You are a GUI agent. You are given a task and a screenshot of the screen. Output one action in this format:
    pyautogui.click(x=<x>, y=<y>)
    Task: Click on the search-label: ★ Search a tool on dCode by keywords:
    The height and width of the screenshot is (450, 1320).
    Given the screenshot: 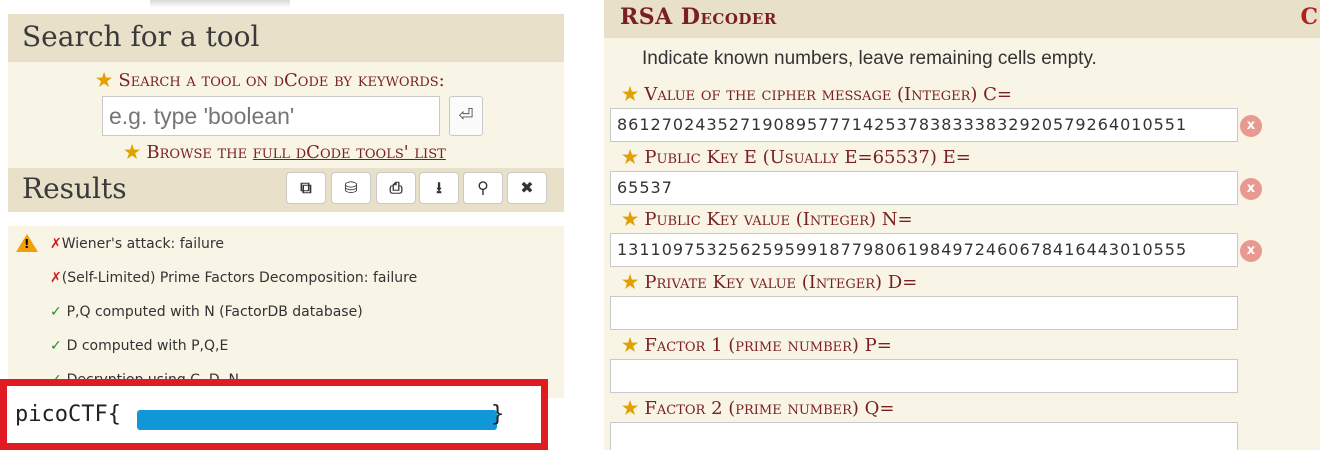 What is the action you would take?
    pyautogui.click(x=270, y=80)
    